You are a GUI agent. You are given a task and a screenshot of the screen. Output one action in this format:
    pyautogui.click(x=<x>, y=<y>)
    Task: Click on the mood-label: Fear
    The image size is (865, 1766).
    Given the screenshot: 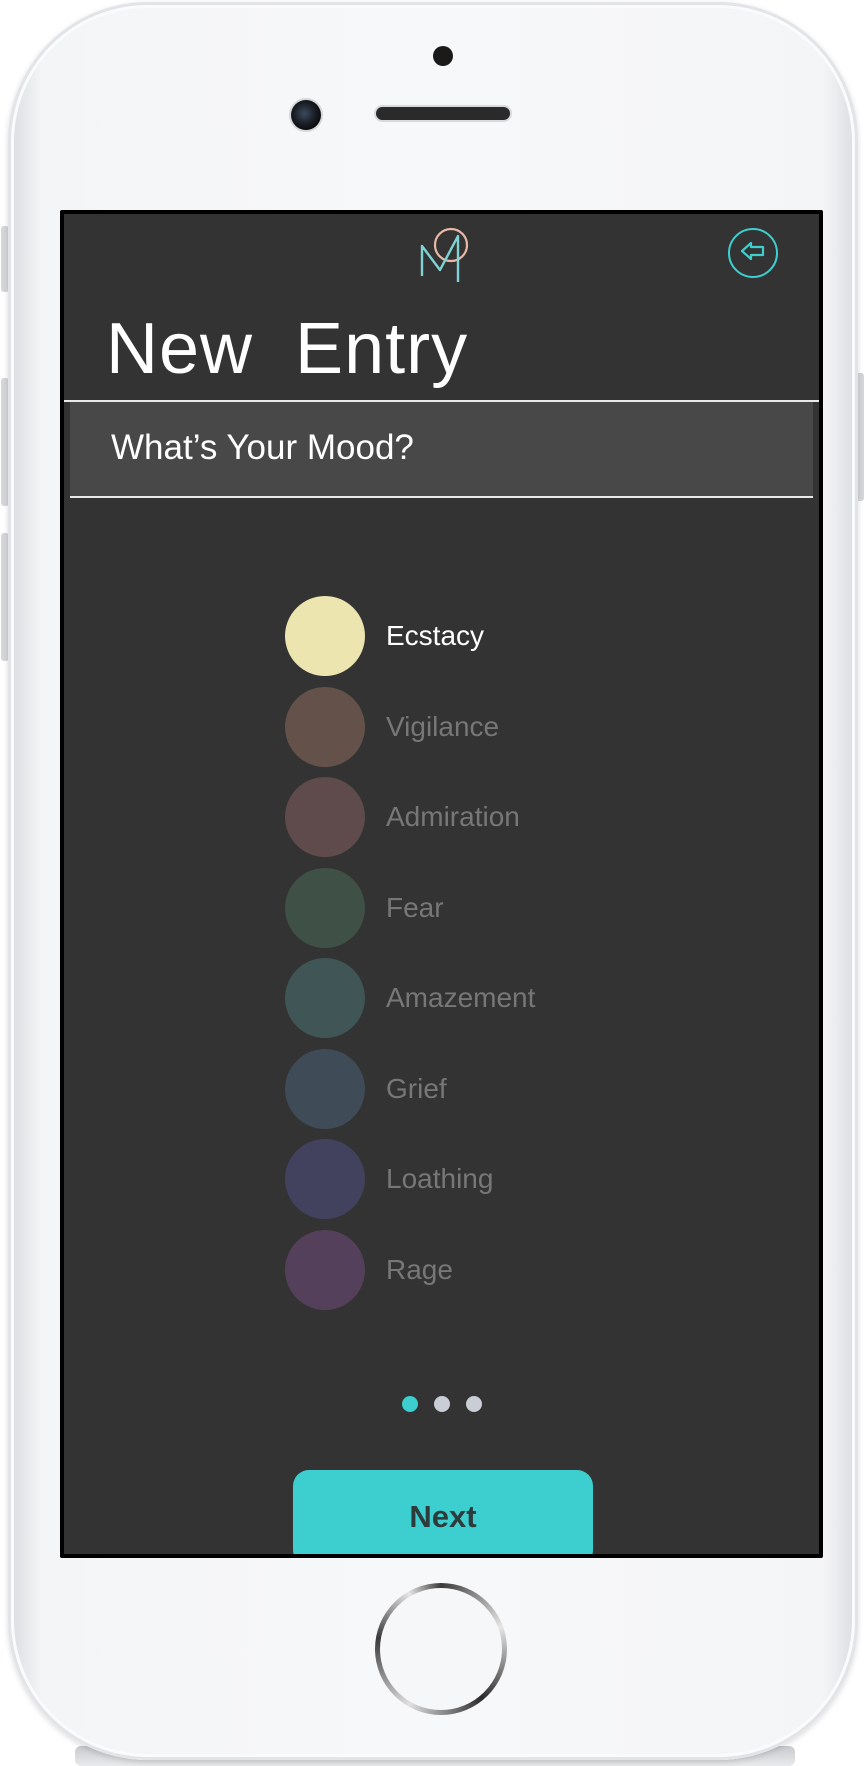 What is the action you would take?
    pyautogui.click(x=415, y=907)
    